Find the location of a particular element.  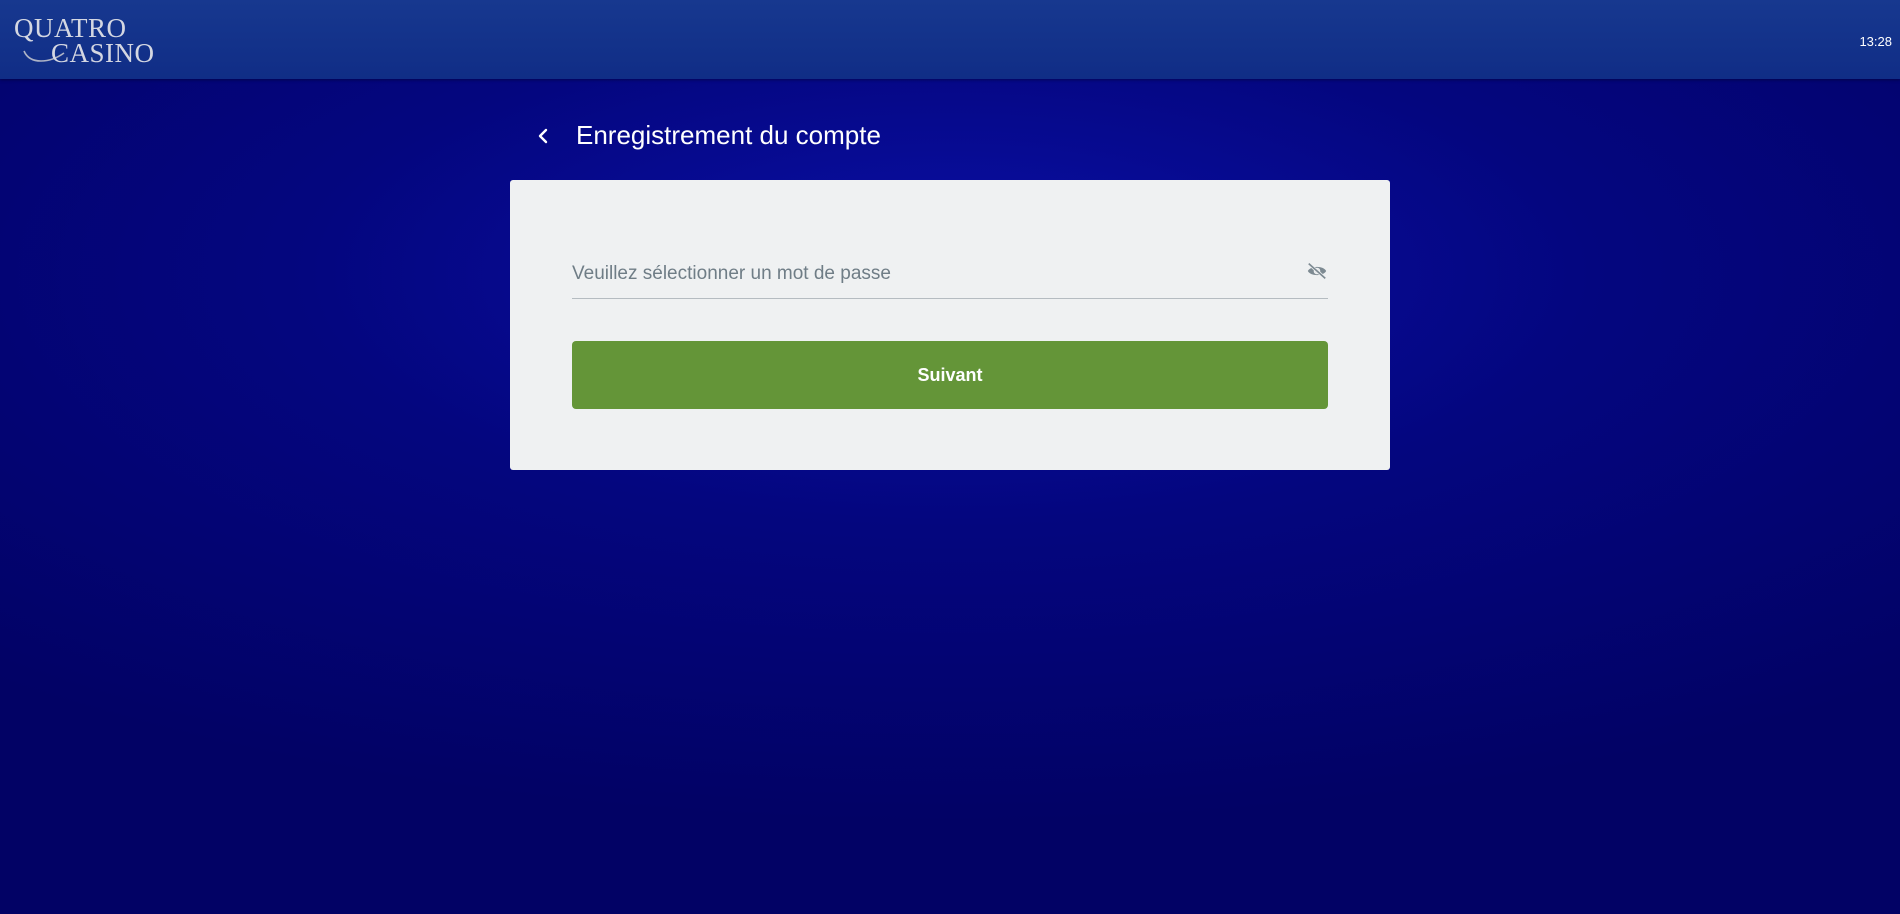

registration-card: Suivant is located at coordinates (950, 325).